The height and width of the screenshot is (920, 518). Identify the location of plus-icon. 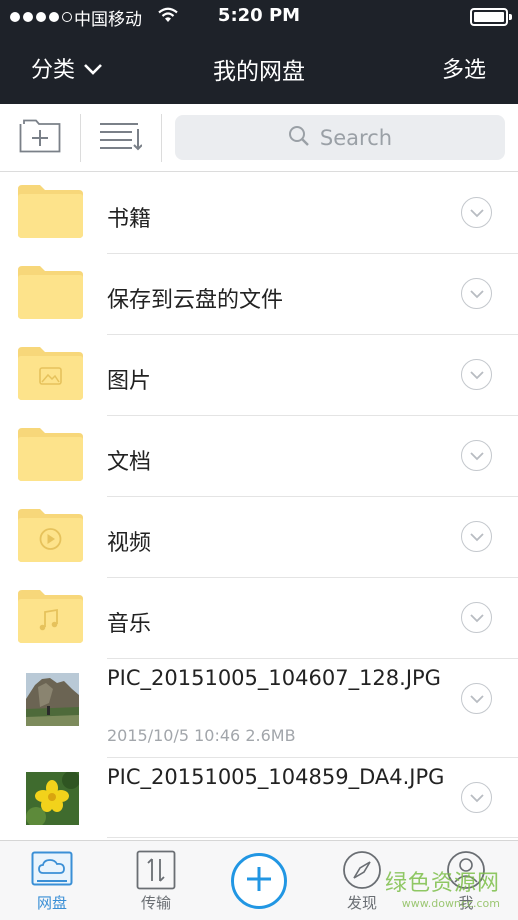
(259, 881).